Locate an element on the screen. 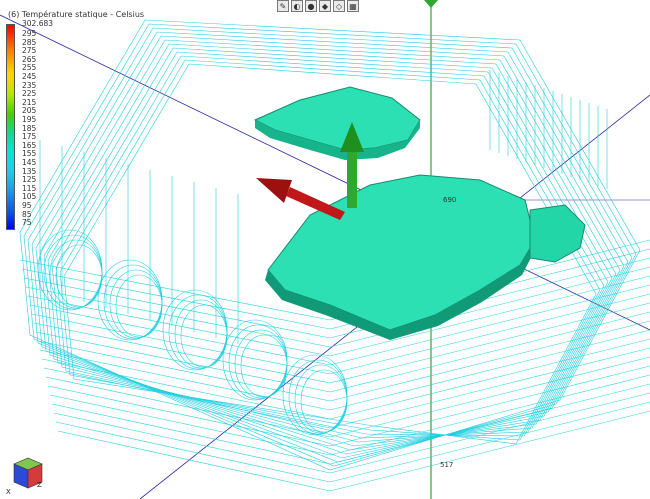 The image size is (650, 499). light-icon: ◆ is located at coordinates (325, 6).